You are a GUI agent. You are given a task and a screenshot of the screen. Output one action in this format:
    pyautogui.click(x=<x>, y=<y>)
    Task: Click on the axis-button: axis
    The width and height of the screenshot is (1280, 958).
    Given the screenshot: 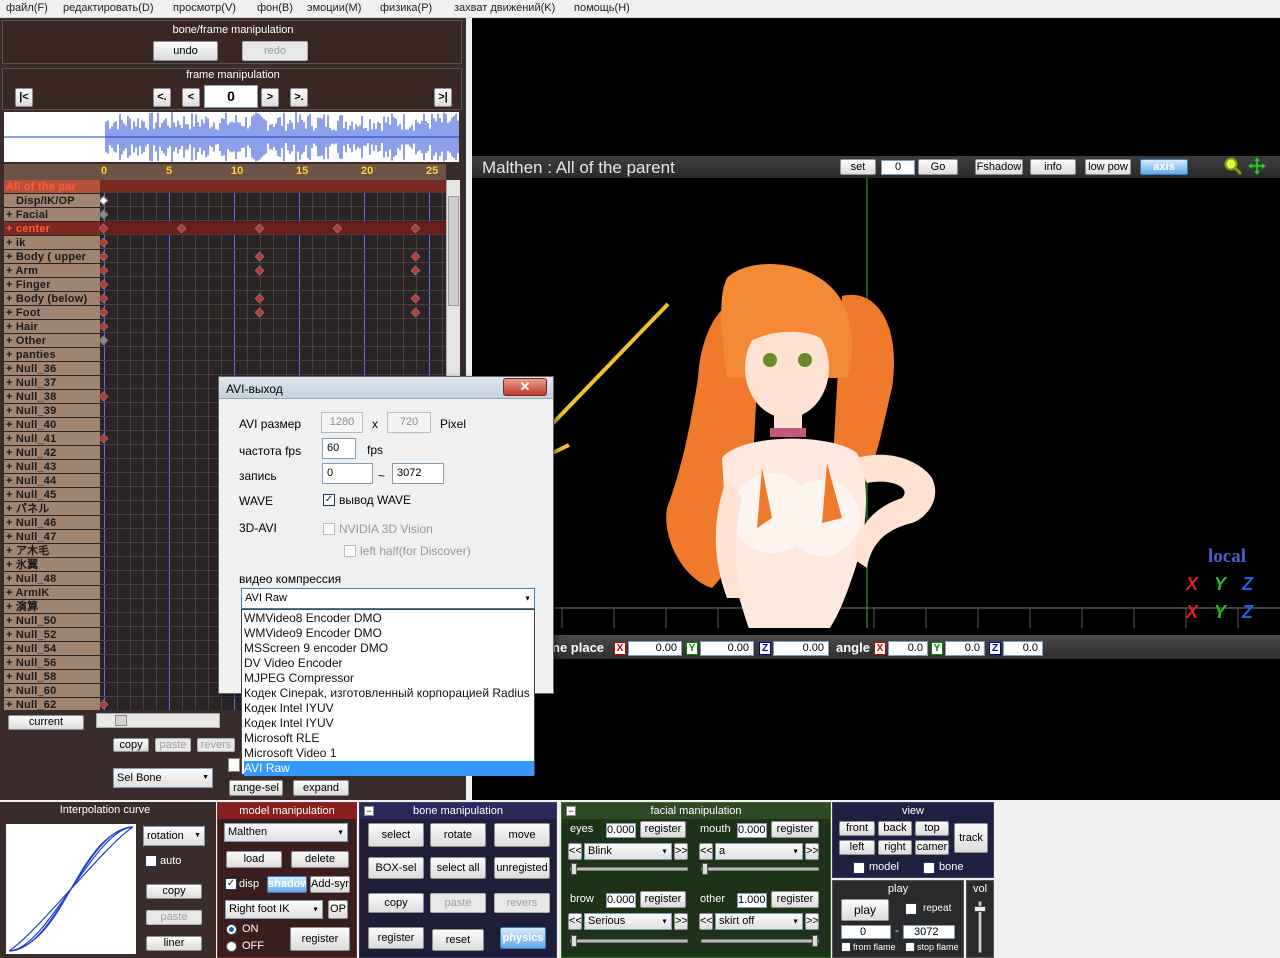 What is the action you would take?
    pyautogui.click(x=1164, y=167)
    